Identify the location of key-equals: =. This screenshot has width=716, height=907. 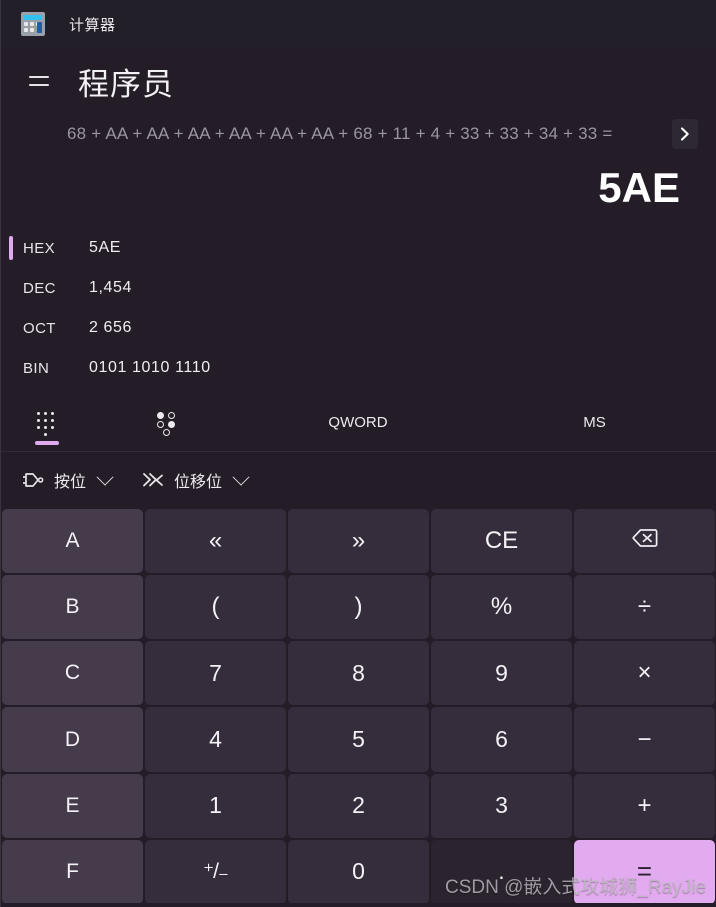
(644, 871).